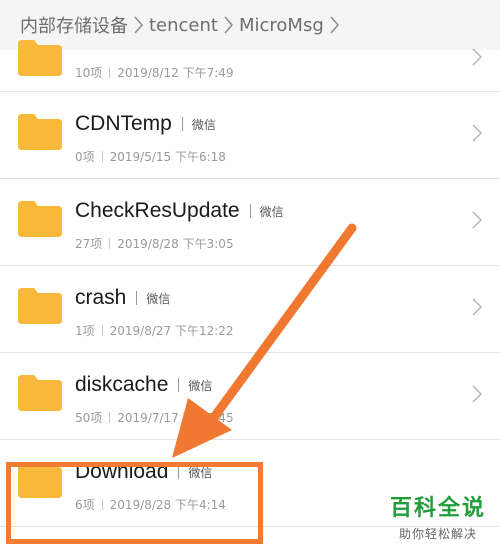 The height and width of the screenshot is (550, 500). Describe the element at coordinates (74, 25) in the screenshot. I see `breadcrumb-item-internal-storage: 内部存储设备` at that location.